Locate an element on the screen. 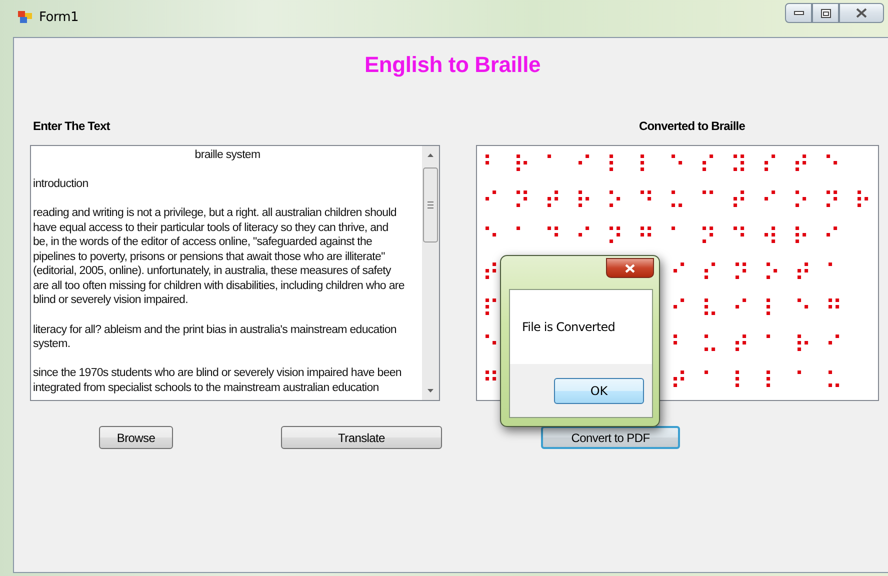 This screenshot has height=576, width=888. scrollbar is located at coordinates (430, 273).